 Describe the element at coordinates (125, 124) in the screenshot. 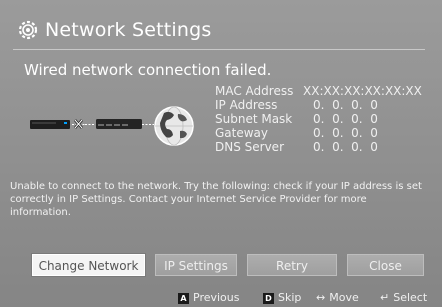

I see `router-icon` at that location.